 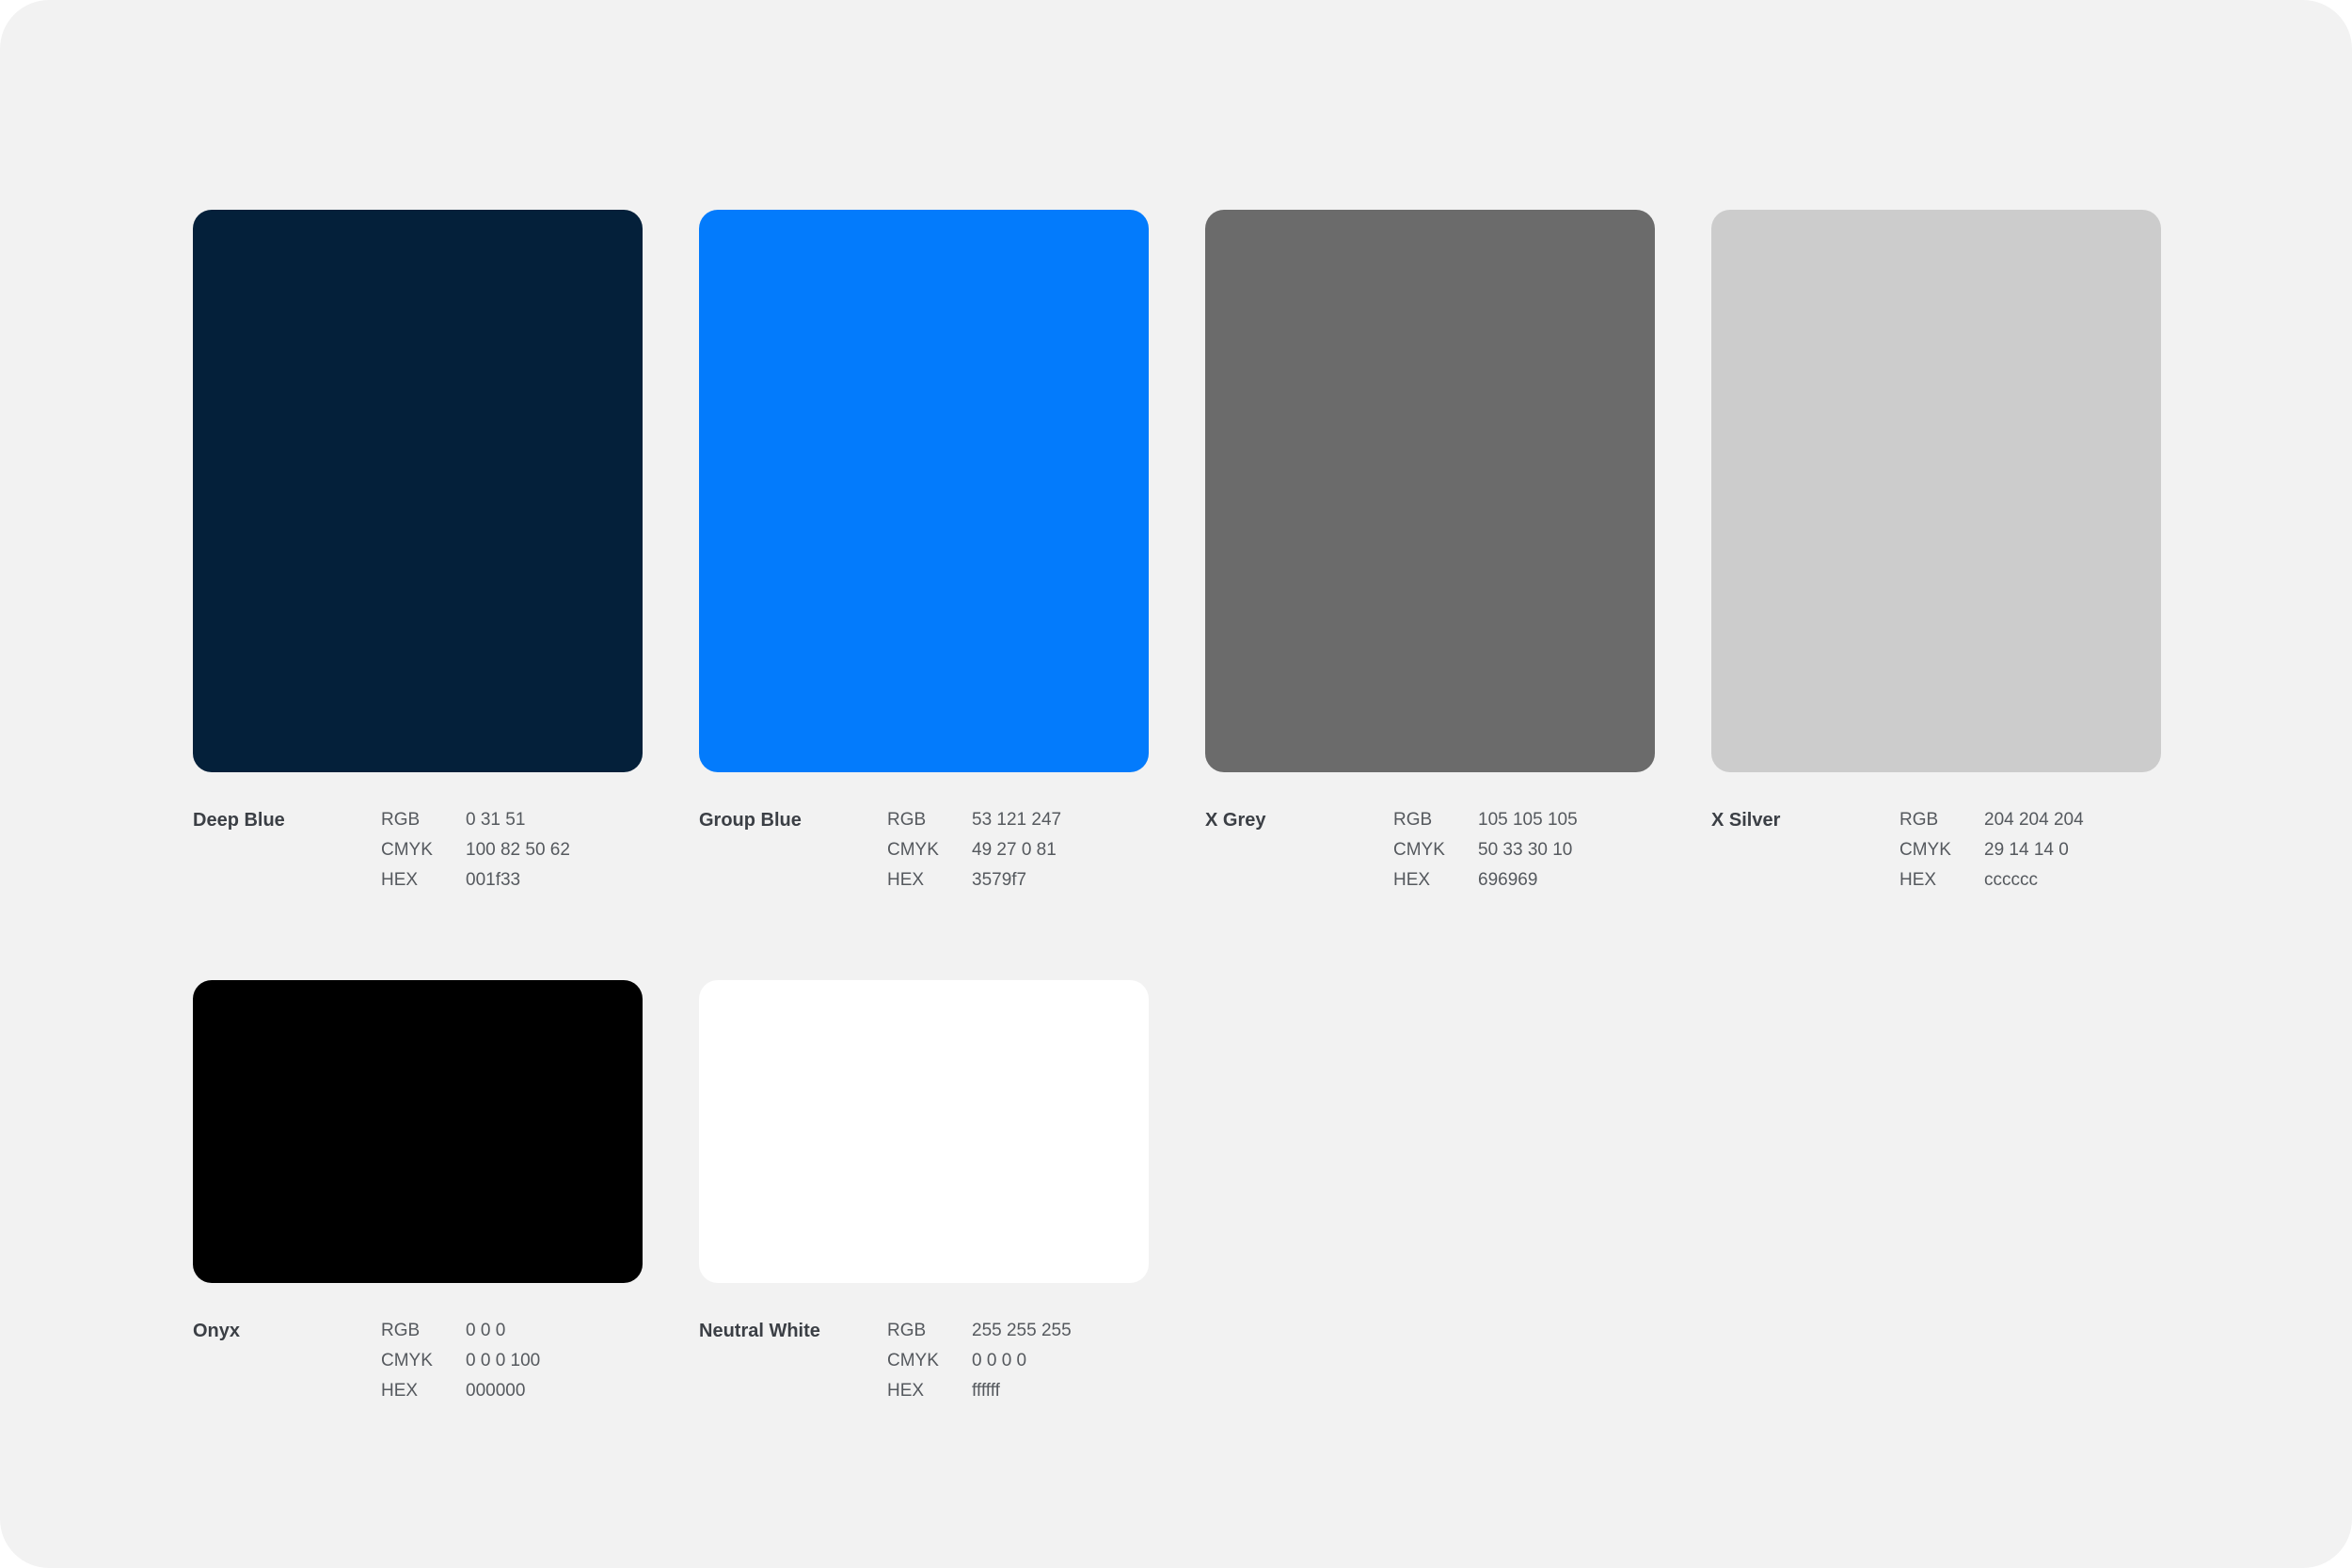 What do you see at coordinates (1022, 1330) in the screenshot?
I see `rgb-value: 255 255 255` at bounding box center [1022, 1330].